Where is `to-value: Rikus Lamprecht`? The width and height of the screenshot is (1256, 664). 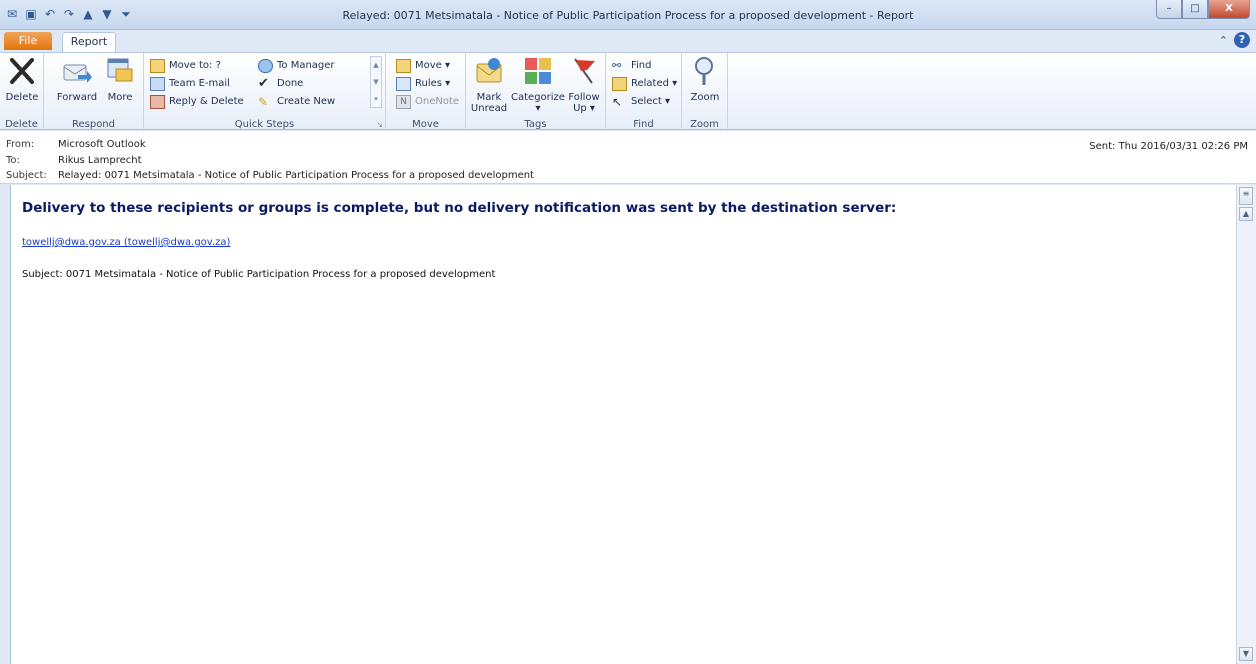
to-value: Rikus Lamprecht is located at coordinates (100, 160).